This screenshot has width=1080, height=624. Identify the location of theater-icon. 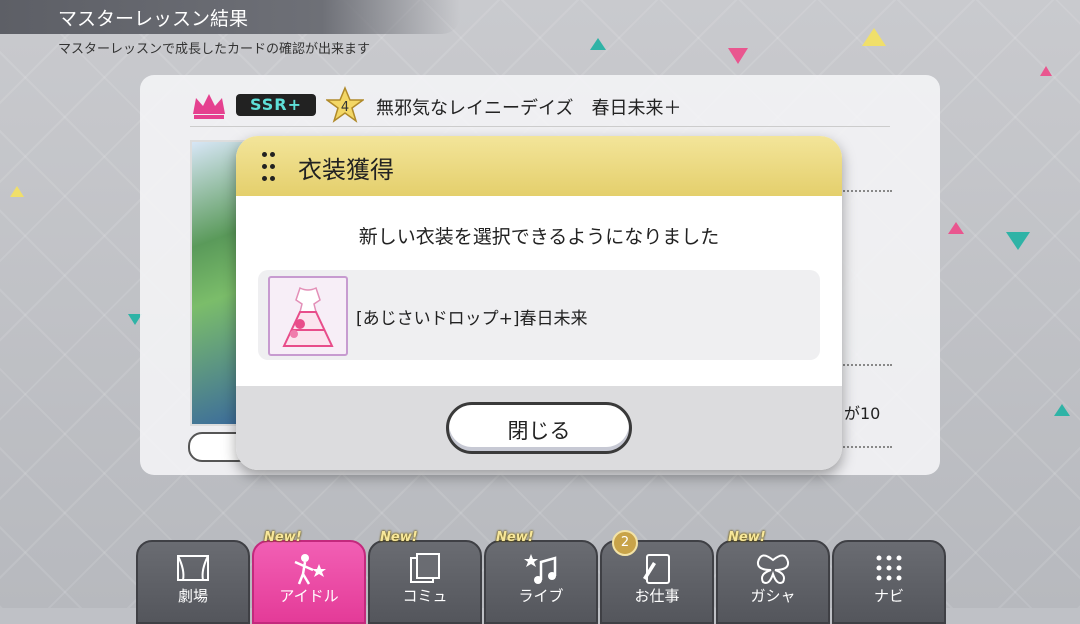
(193, 568).